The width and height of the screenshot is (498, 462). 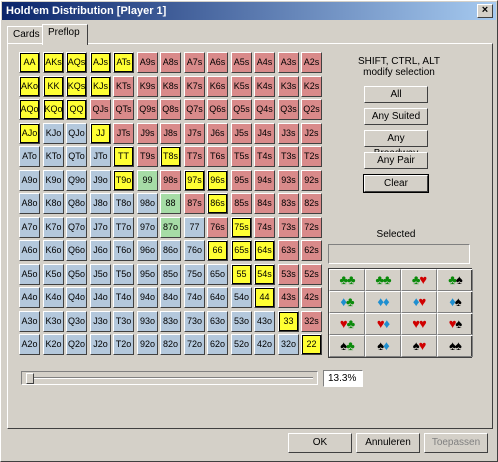 I want to click on hand-cell-QJo: QJo, so click(x=76, y=133).